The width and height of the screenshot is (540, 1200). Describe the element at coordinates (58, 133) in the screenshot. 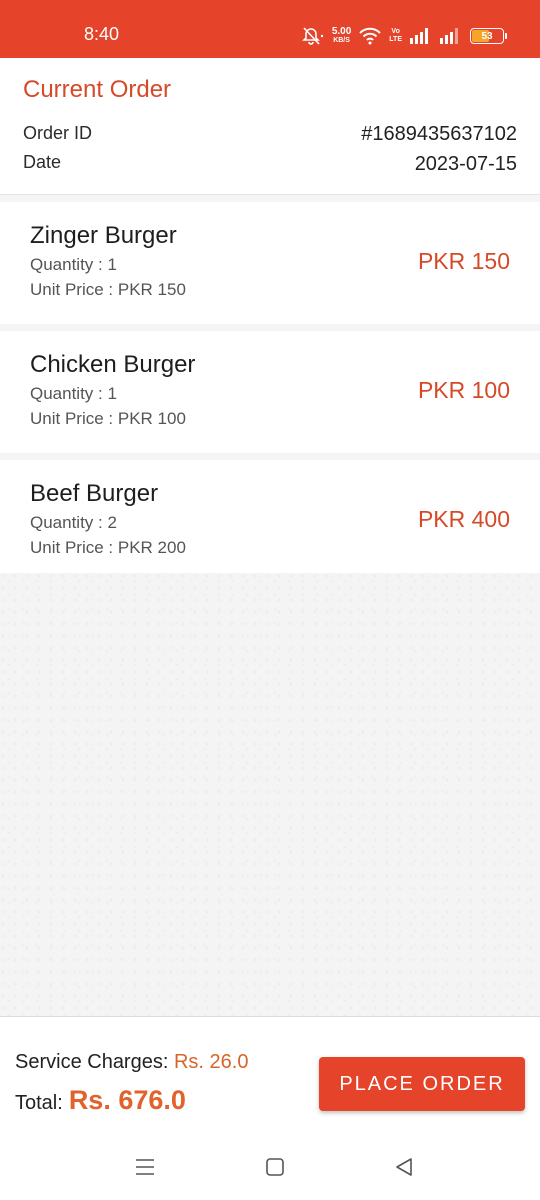

I see `order-id-label: Order ID` at that location.